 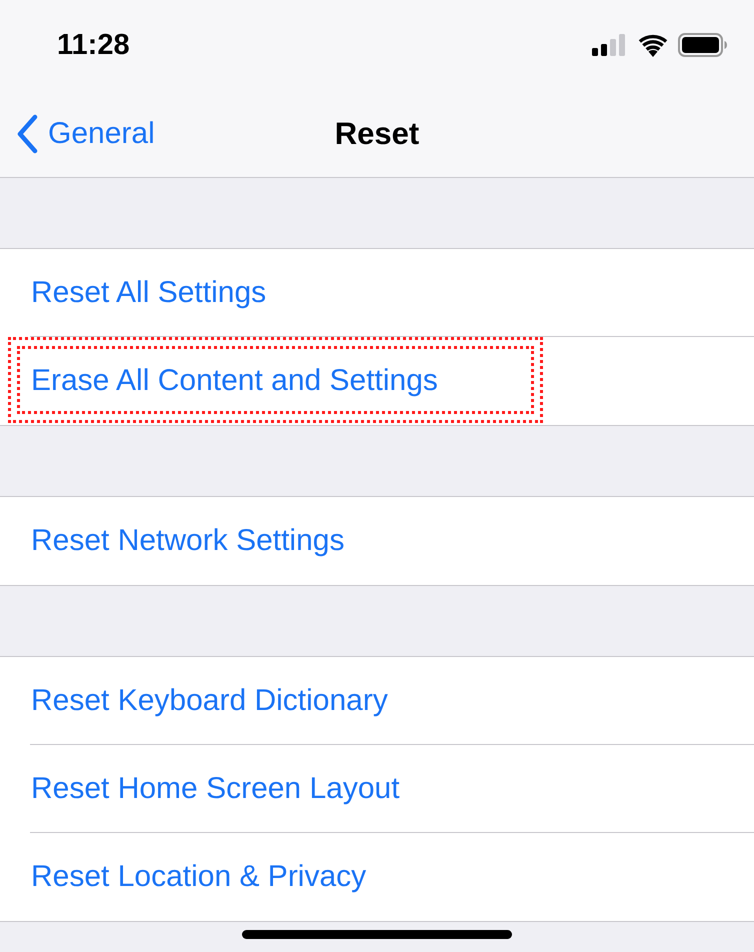 I want to click on status-time: 11:28, so click(x=93, y=45).